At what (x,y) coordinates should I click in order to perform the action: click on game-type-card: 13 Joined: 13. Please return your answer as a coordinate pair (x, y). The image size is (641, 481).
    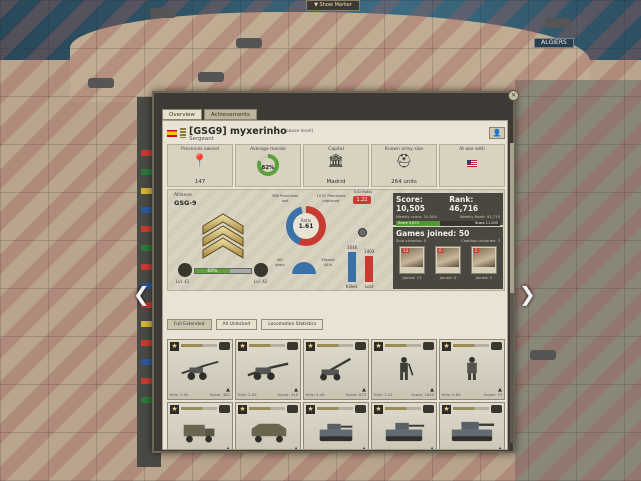
    Looking at the image, I should click on (412, 263).